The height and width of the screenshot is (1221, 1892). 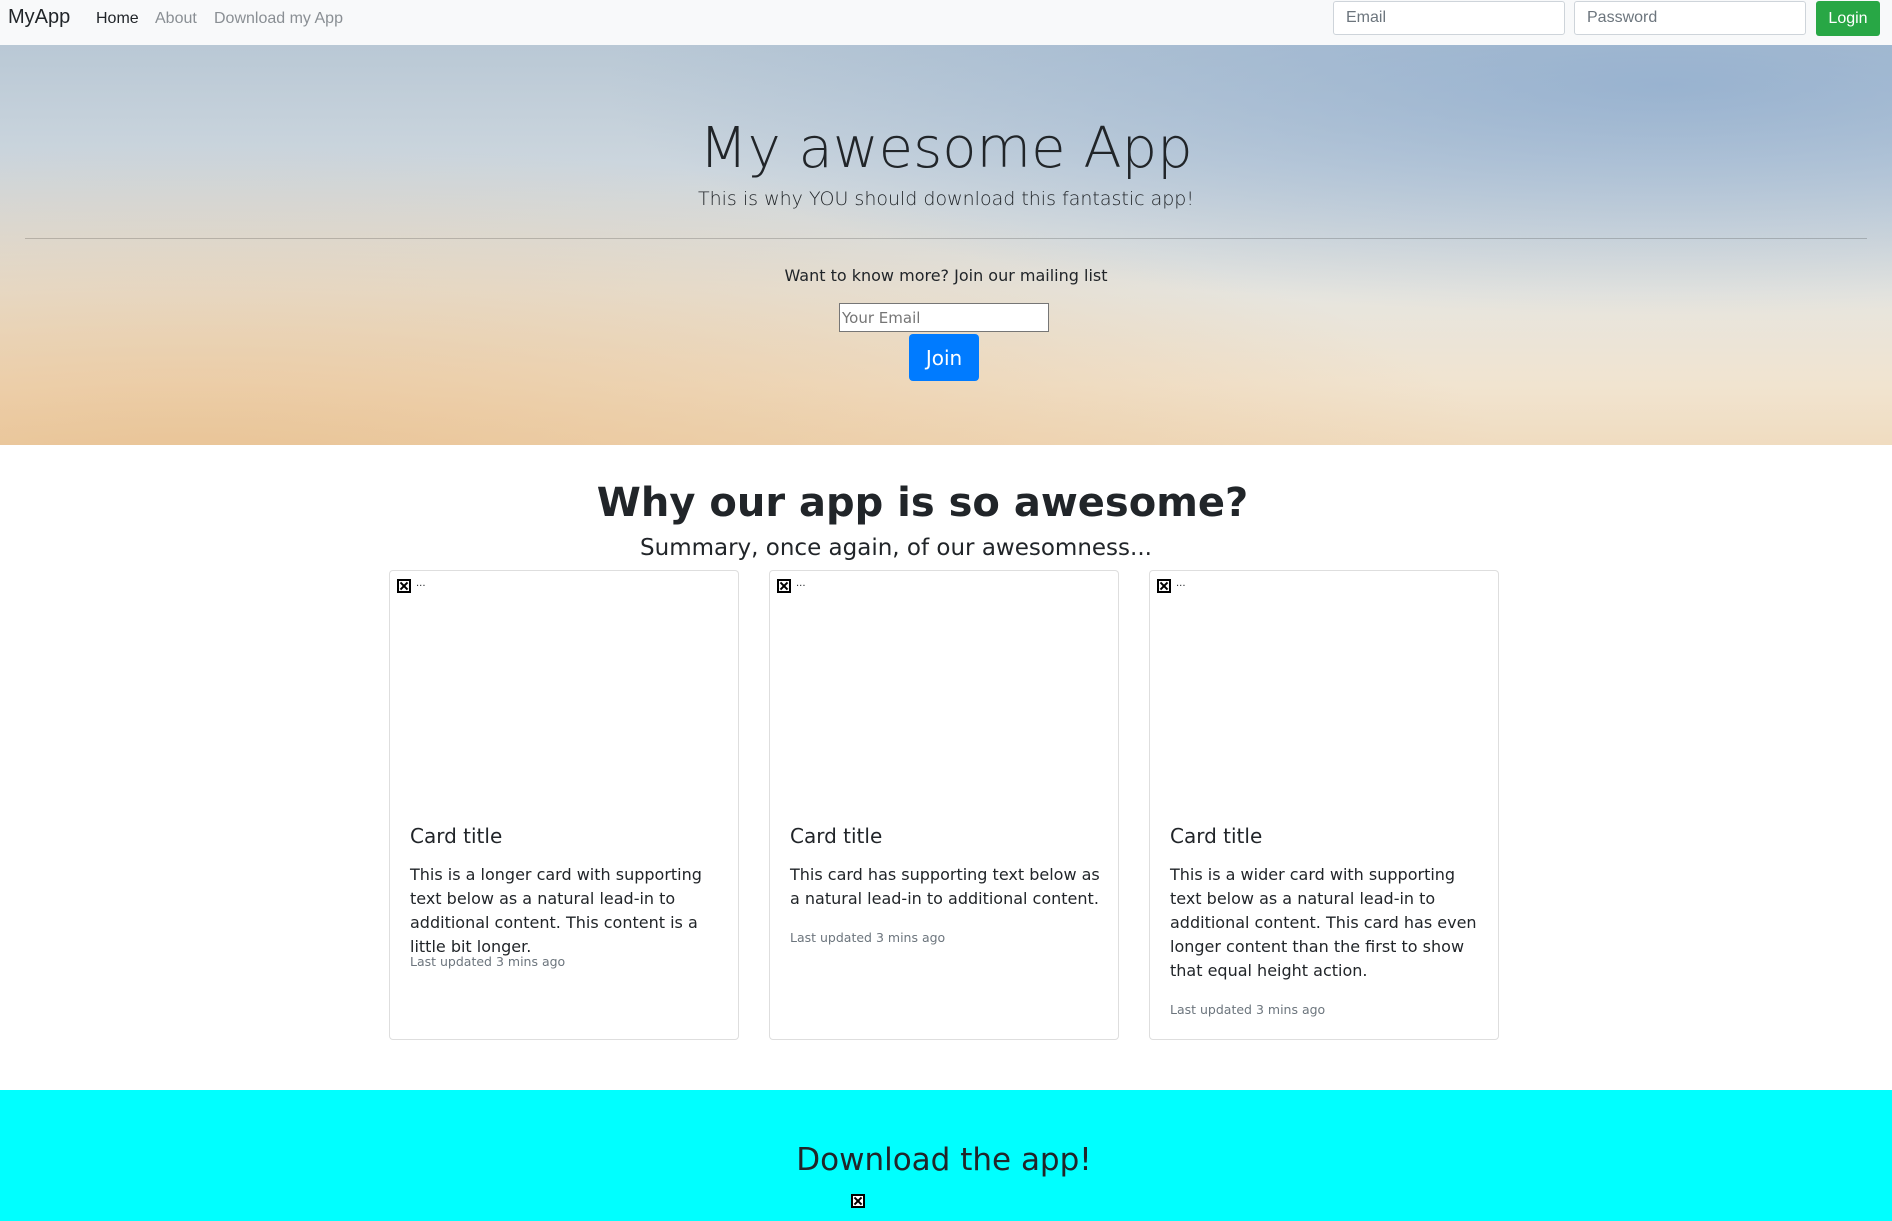 What do you see at coordinates (278, 19) in the screenshot?
I see `nav-link-download: Download my App` at bounding box center [278, 19].